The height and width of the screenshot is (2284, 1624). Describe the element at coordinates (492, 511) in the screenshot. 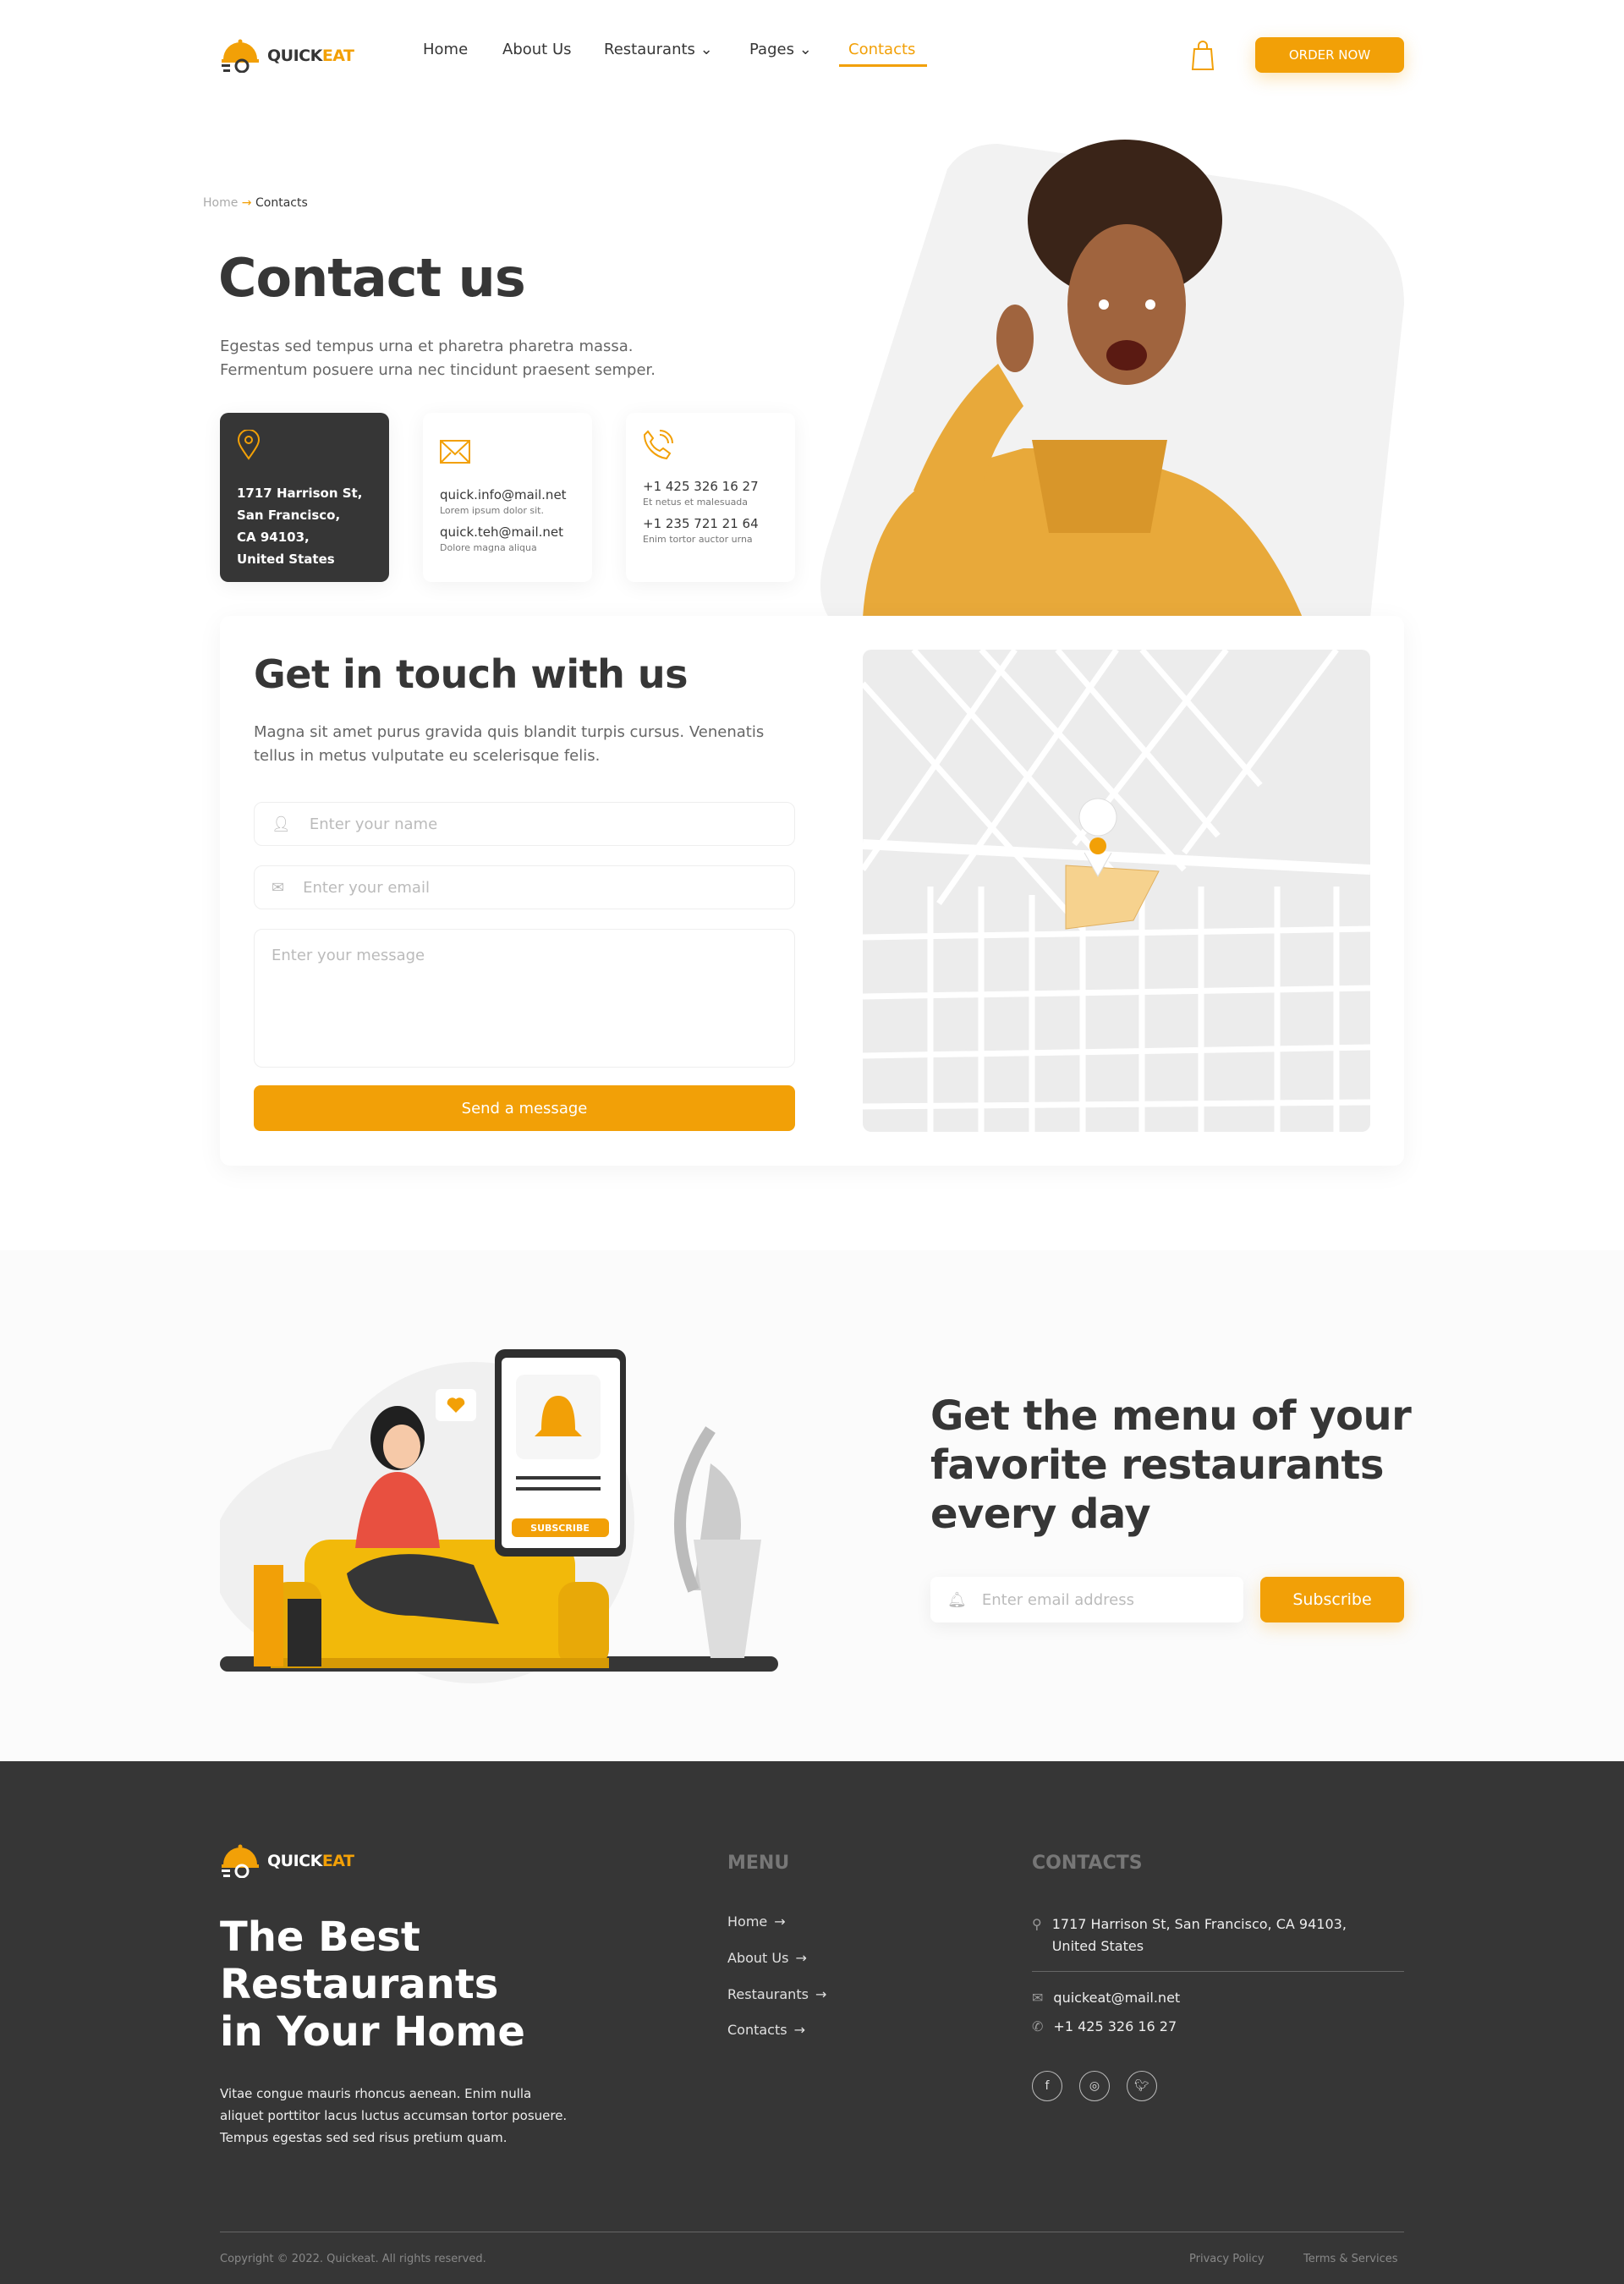

I see `email-1-note: Lorem ipsum dolor sit.` at that location.